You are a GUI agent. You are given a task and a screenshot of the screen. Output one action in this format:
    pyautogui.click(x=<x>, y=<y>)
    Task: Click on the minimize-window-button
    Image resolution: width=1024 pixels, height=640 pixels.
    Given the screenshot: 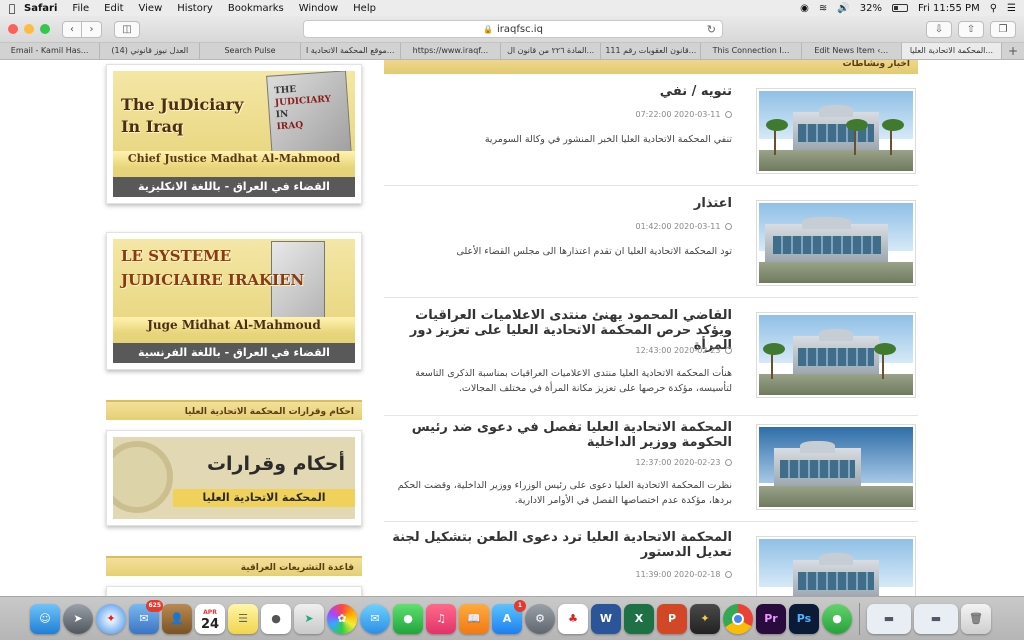 What is the action you would take?
    pyautogui.click(x=29, y=29)
    